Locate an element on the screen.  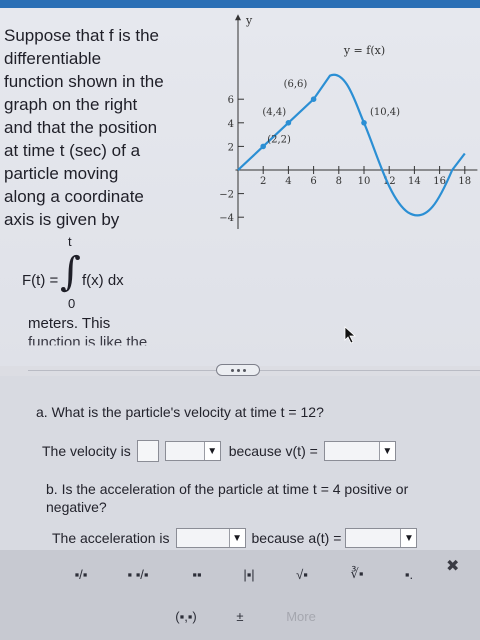
velocity-prefix: The velocity is is located at coordinates (86, 451).